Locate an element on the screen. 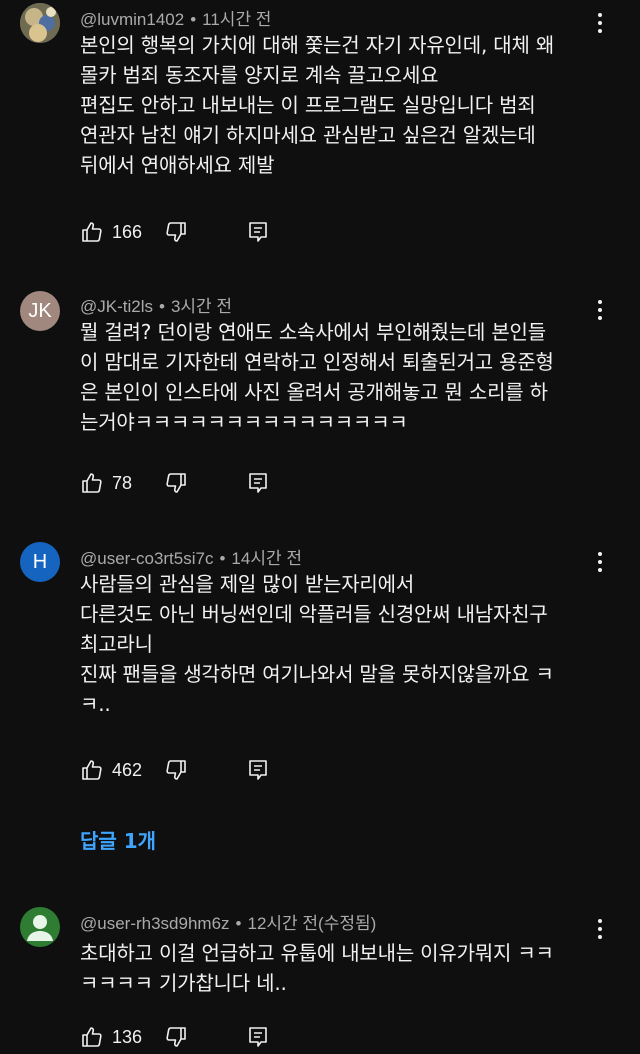 This screenshot has height=1054, width=640. avatar-initials: JK is located at coordinates (40, 310).